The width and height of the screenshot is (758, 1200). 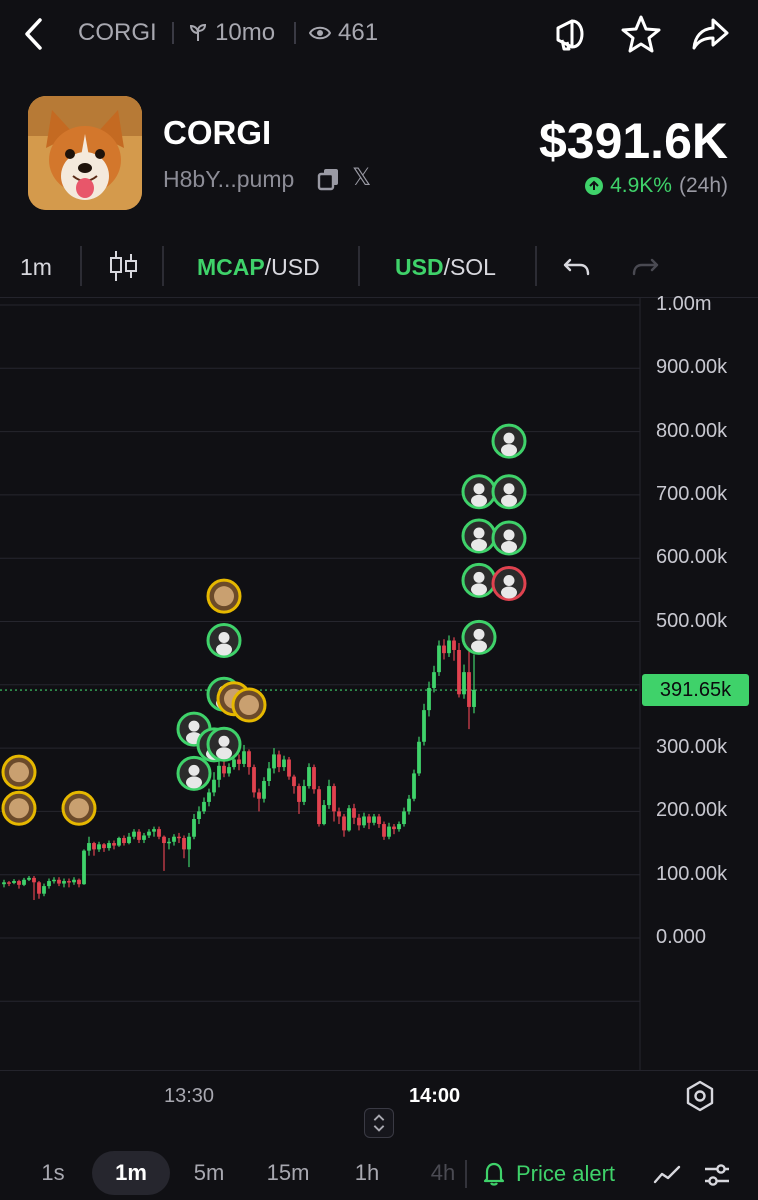 What do you see at coordinates (692, 493) in the screenshot?
I see `y-tick-label: 700.00k` at bounding box center [692, 493].